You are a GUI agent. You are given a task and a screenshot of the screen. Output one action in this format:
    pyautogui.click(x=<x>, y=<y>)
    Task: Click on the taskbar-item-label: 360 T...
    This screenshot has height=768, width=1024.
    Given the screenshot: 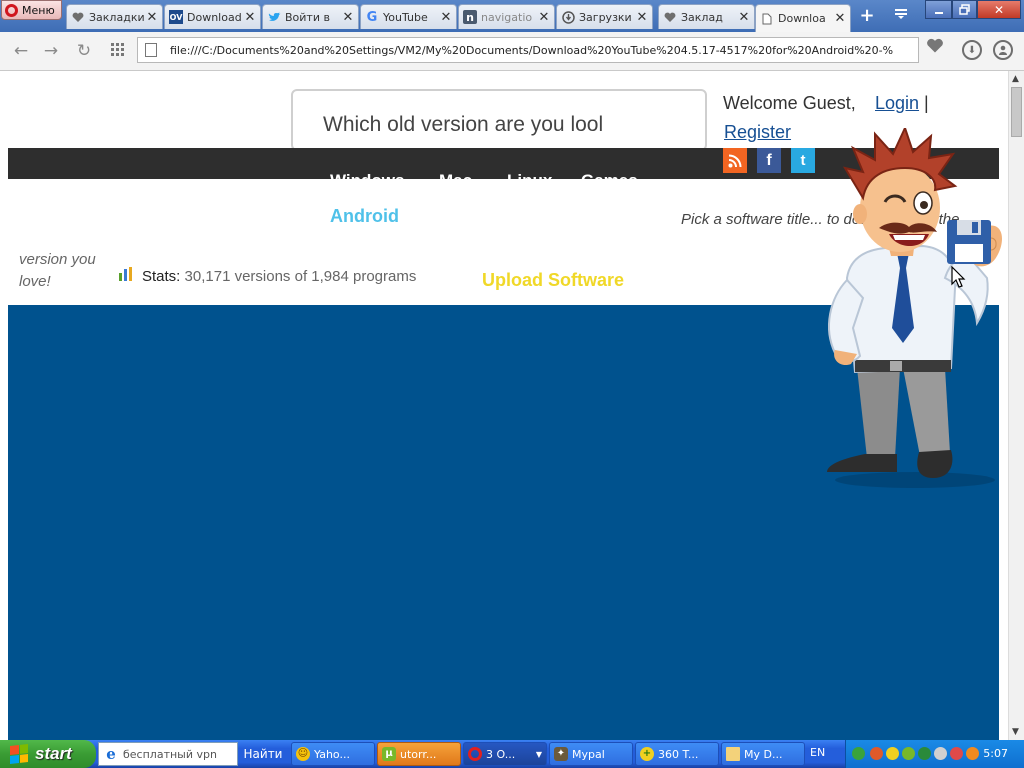 What is the action you would take?
    pyautogui.click(x=678, y=754)
    